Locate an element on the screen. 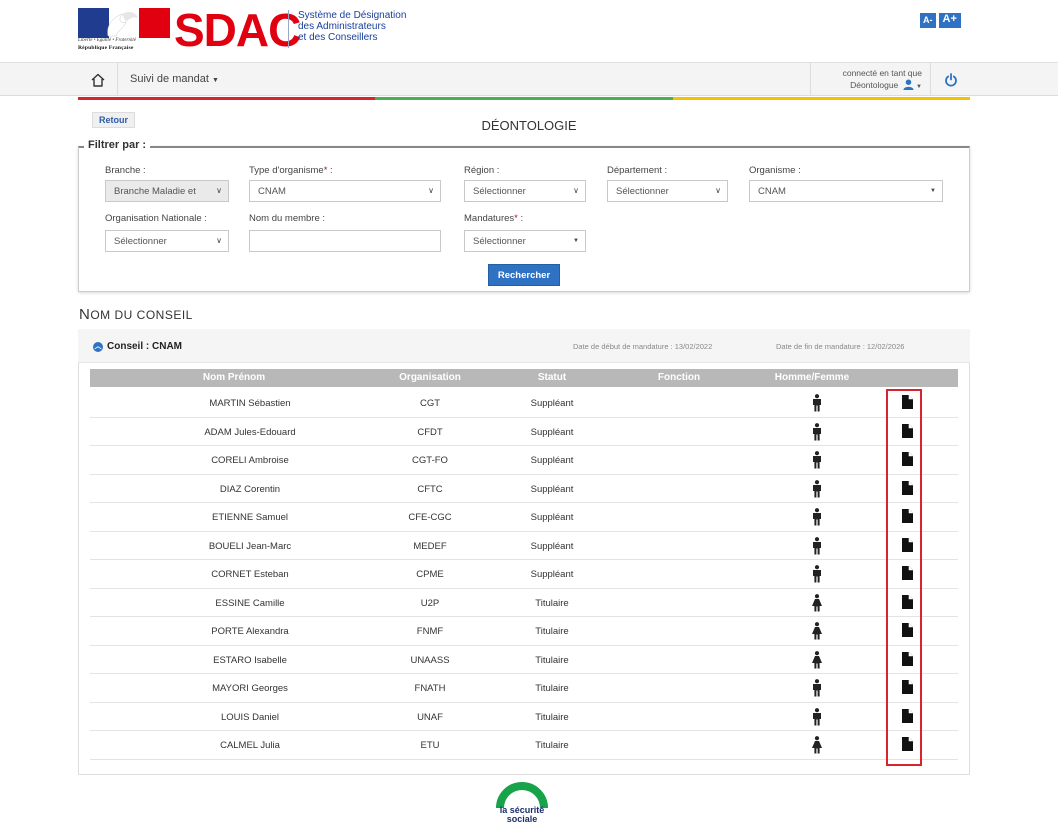  decrease-font-button: A- is located at coordinates (928, 20).